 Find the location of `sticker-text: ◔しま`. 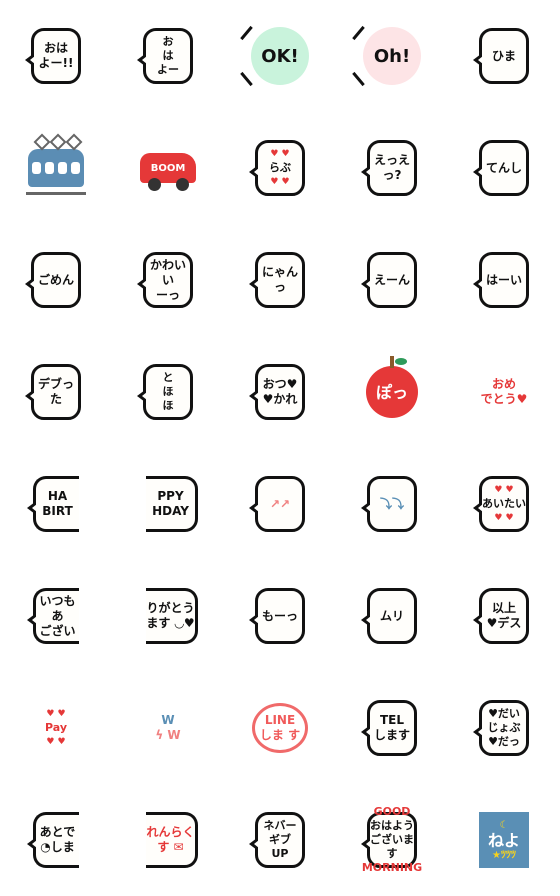

sticker-text: ◔しま is located at coordinates (57, 847).